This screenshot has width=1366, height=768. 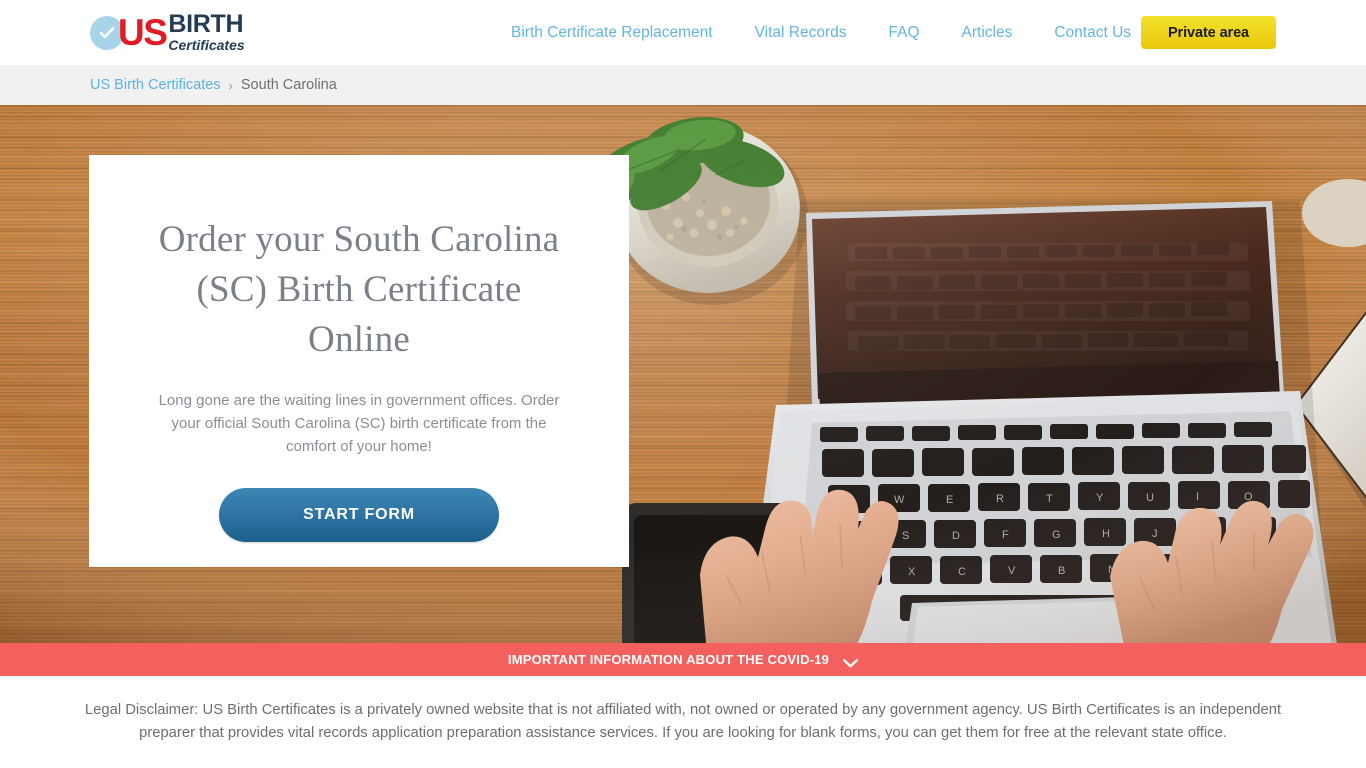 What do you see at coordinates (155, 85) in the screenshot?
I see `breadcrumb-link-home: US Birth Certificates` at bounding box center [155, 85].